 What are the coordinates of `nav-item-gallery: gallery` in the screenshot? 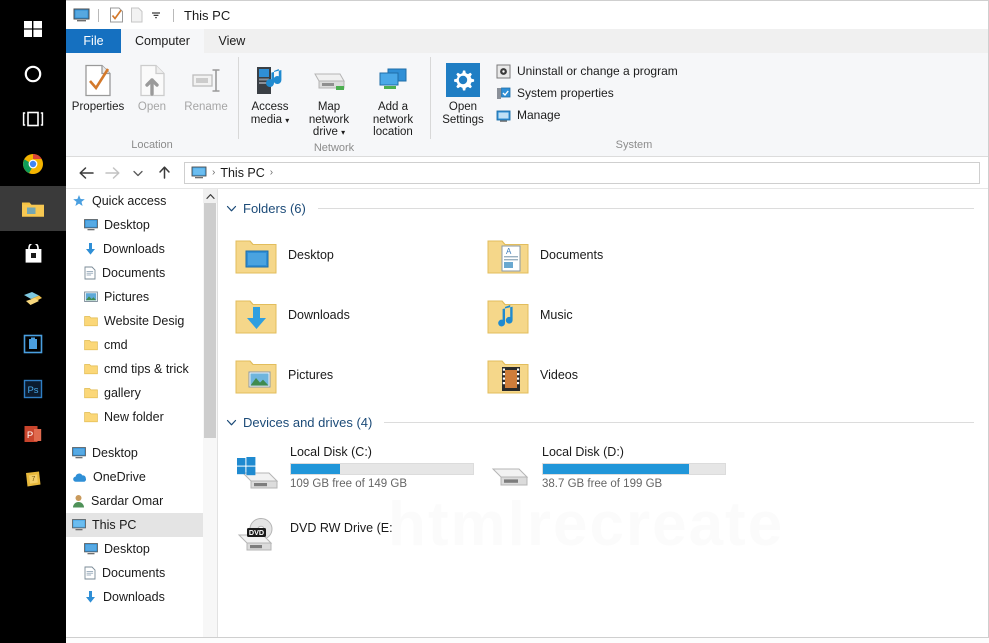 It's located at (141, 393).